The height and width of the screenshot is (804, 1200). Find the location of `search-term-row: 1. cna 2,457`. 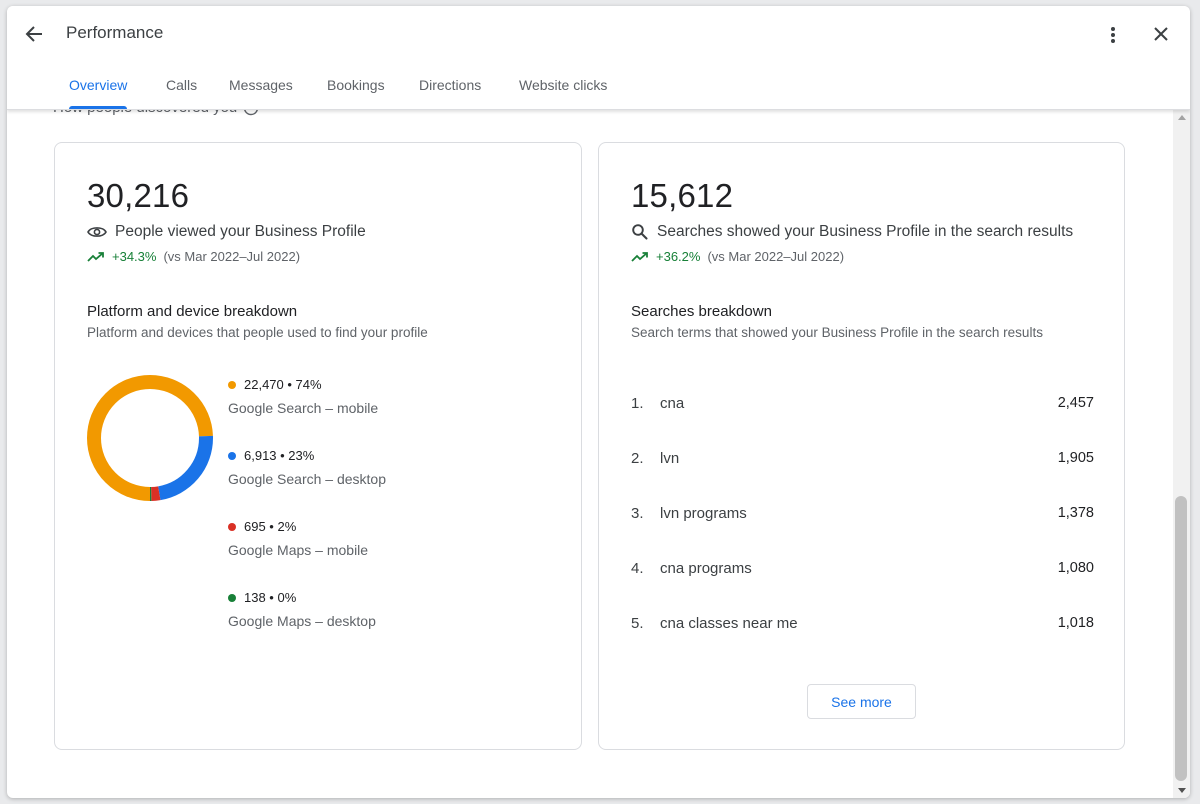

search-term-row: 1. cna 2,457 is located at coordinates (862, 403).